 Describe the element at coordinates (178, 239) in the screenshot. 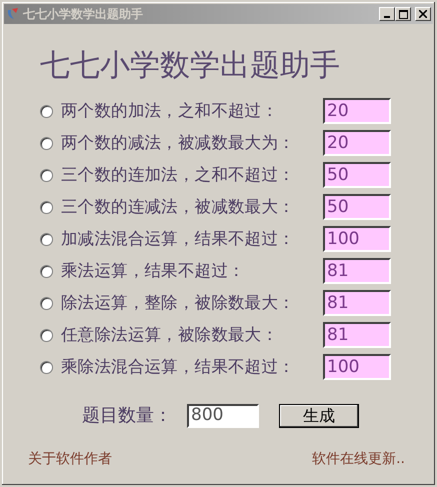

I see `option-label: 加减法混合运算，结果不超过：` at that location.